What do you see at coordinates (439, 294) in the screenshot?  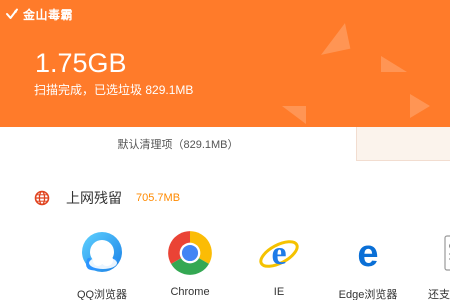 I see `browser-label: 还支` at bounding box center [439, 294].